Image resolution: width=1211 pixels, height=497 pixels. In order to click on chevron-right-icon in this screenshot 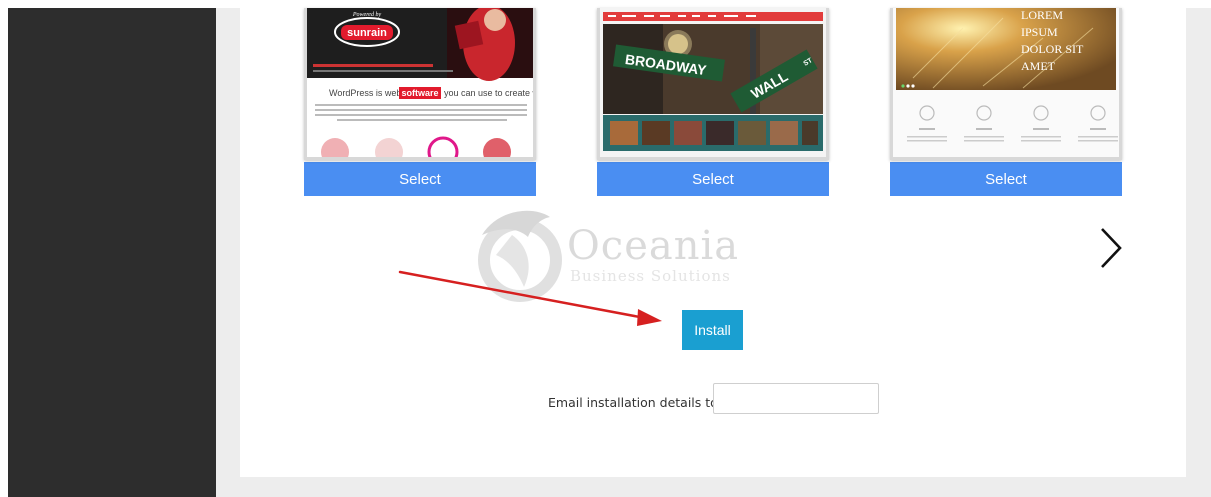, I will do `click(1111, 248)`.